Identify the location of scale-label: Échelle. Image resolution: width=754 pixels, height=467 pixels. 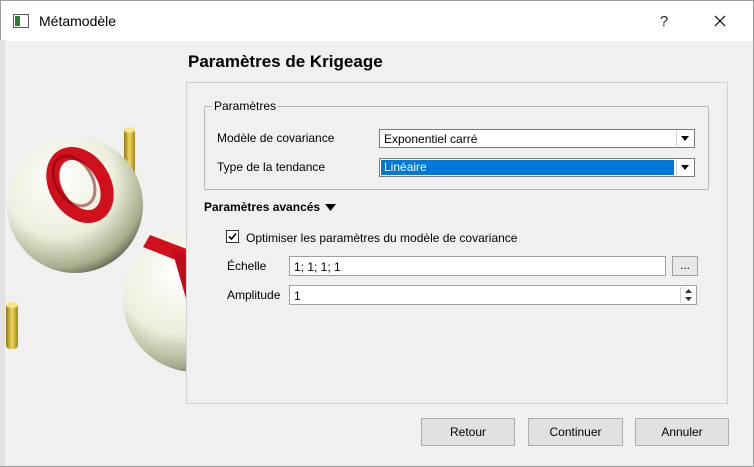
(247, 266).